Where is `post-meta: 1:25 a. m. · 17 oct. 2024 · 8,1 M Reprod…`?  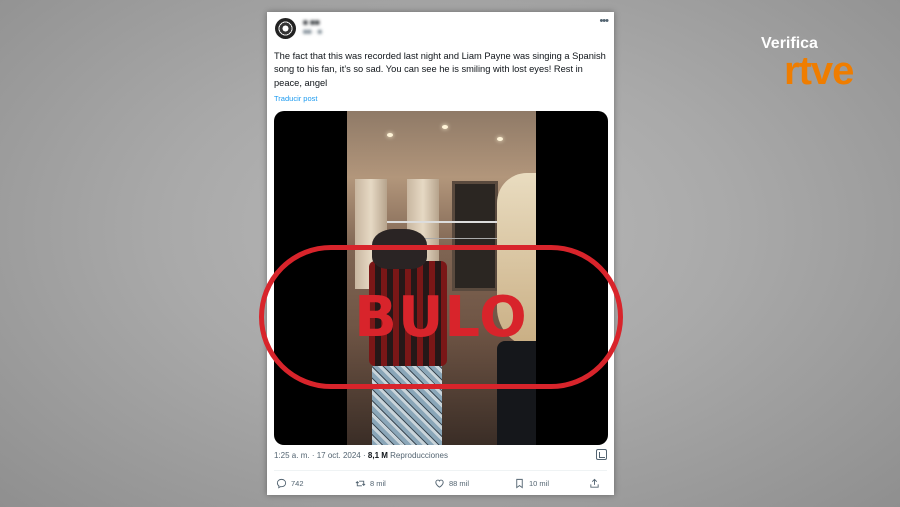 post-meta: 1:25 a. m. · 17 oct. 2024 · 8,1 M Reprod… is located at coordinates (361, 455).